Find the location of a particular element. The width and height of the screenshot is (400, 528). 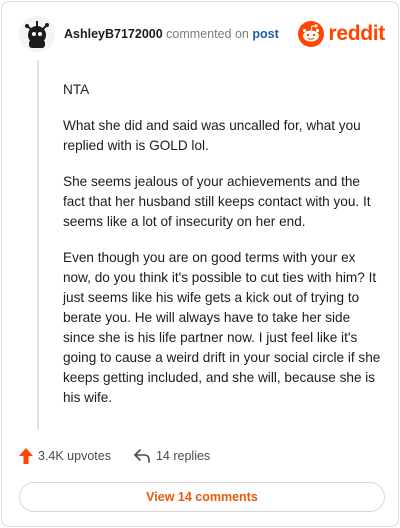

commented-on-text: commented on is located at coordinates (207, 34).